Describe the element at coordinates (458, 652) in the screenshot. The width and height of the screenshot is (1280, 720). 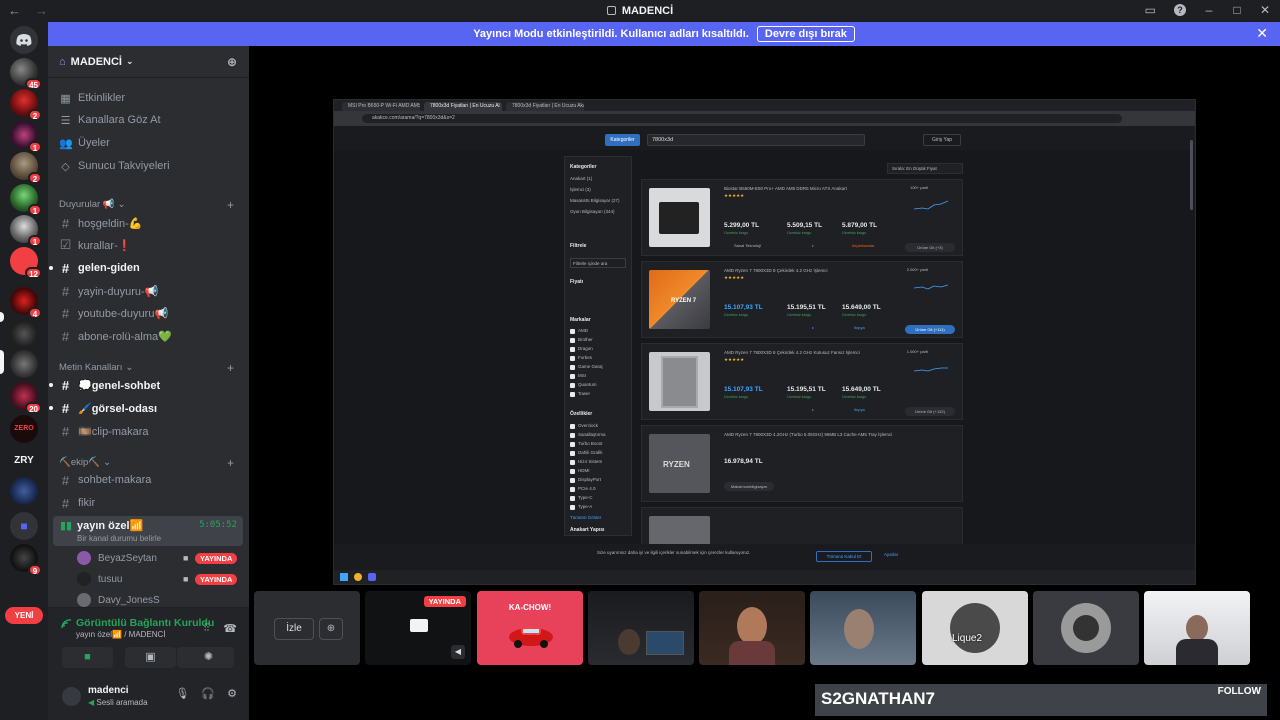
I see `mute-icon: ◀` at that location.